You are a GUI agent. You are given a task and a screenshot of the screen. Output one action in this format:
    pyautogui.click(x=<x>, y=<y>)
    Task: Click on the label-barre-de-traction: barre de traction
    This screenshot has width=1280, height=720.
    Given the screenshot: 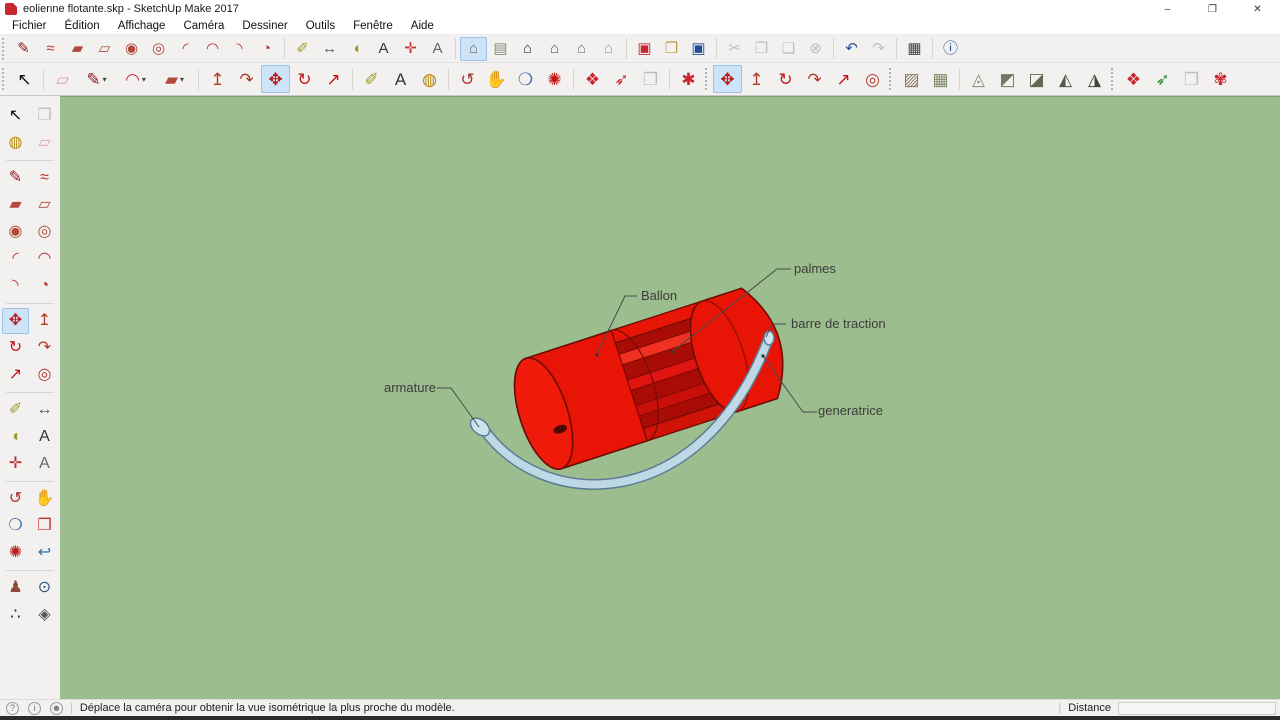 What is the action you would take?
    pyautogui.click(x=838, y=323)
    